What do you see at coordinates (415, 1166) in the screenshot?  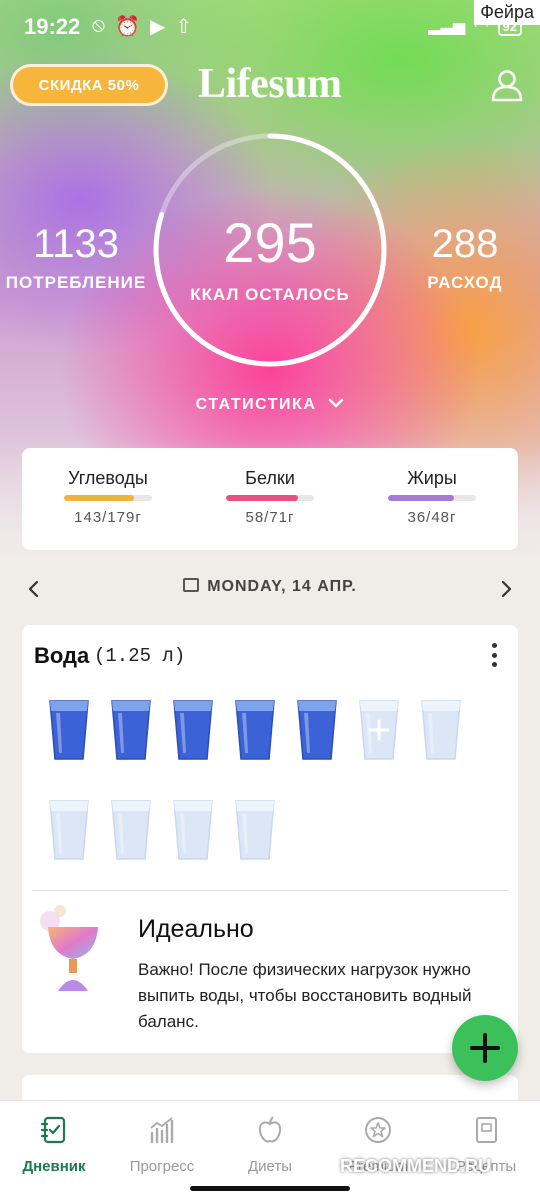 I see `watermark-site: RECOMMEND.RU` at bounding box center [415, 1166].